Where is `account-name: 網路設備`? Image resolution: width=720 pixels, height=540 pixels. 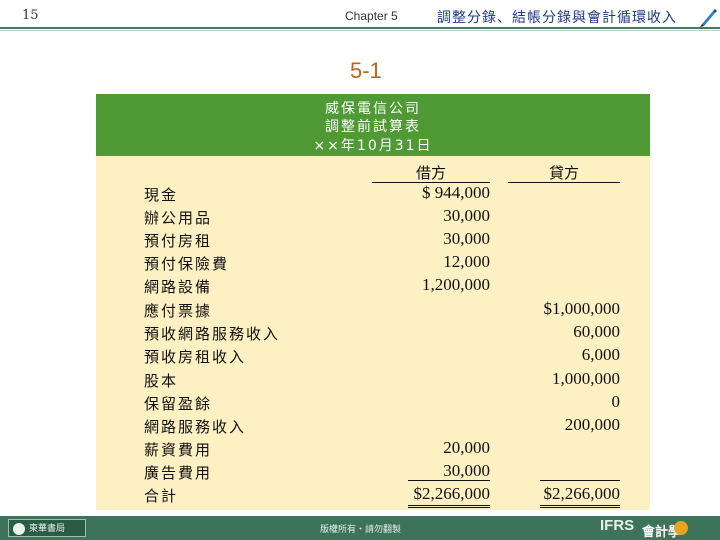
account-name: 網路設備 is located at coordinates (178, 287).